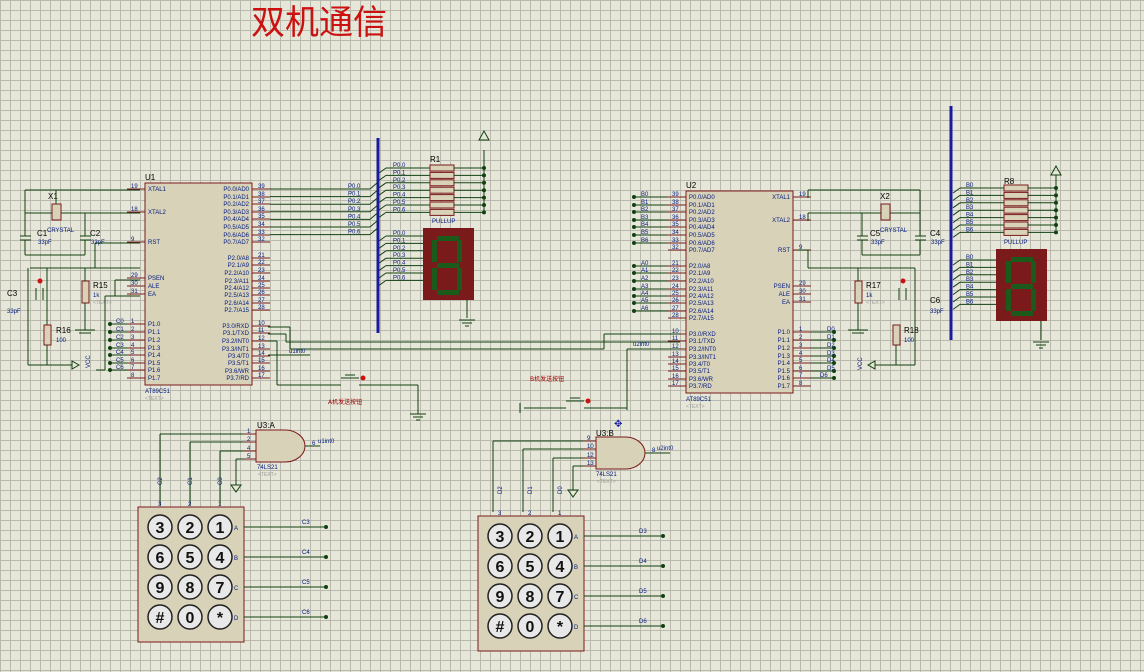 Image resolution: width=1144 pixels, height=672 pixels. Describe the element at coordinates (643, 592) in the screenshot. I see `keypad-row-net: D5` at that location.